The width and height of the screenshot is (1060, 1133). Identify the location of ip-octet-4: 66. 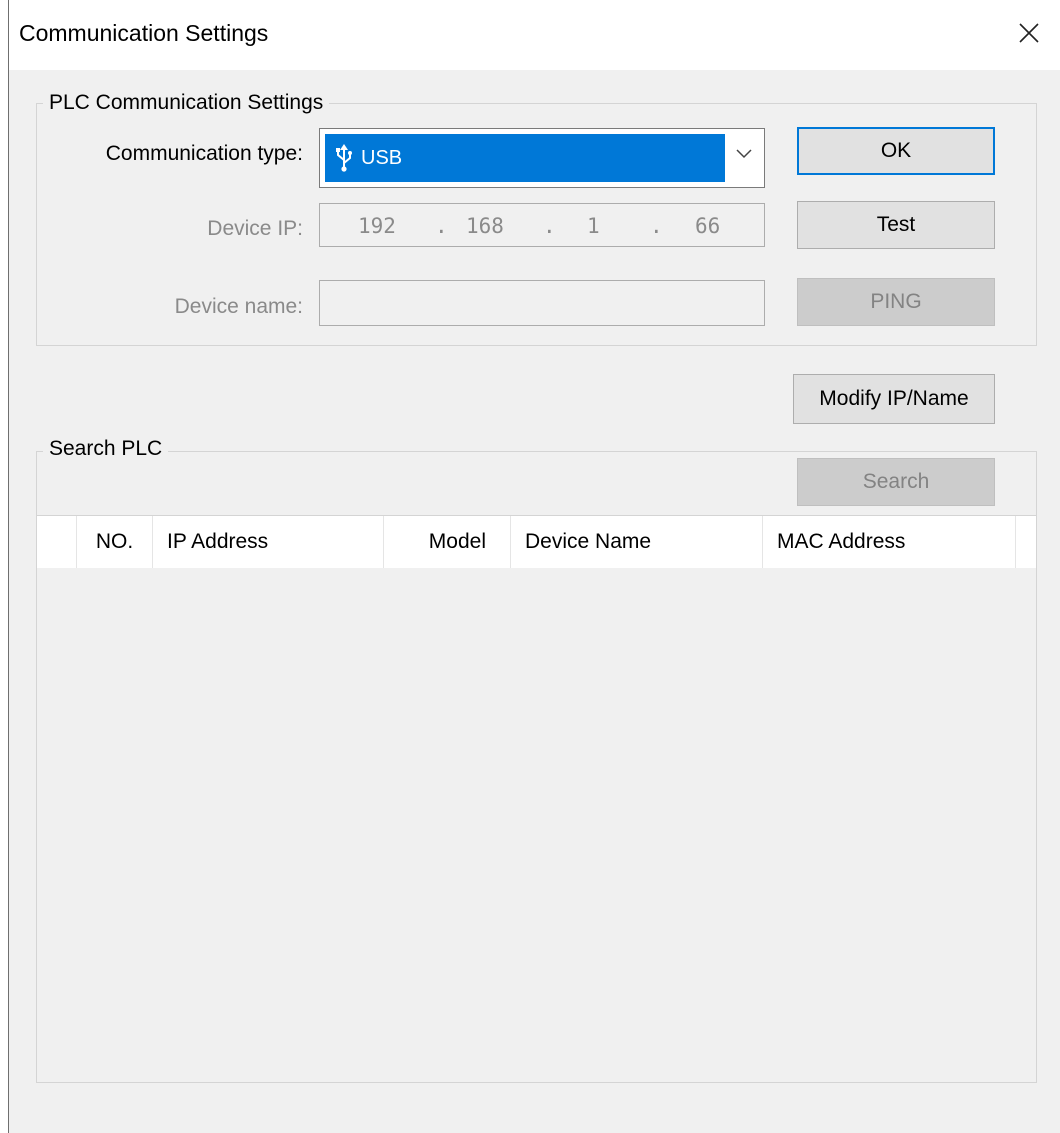
(708, 226).